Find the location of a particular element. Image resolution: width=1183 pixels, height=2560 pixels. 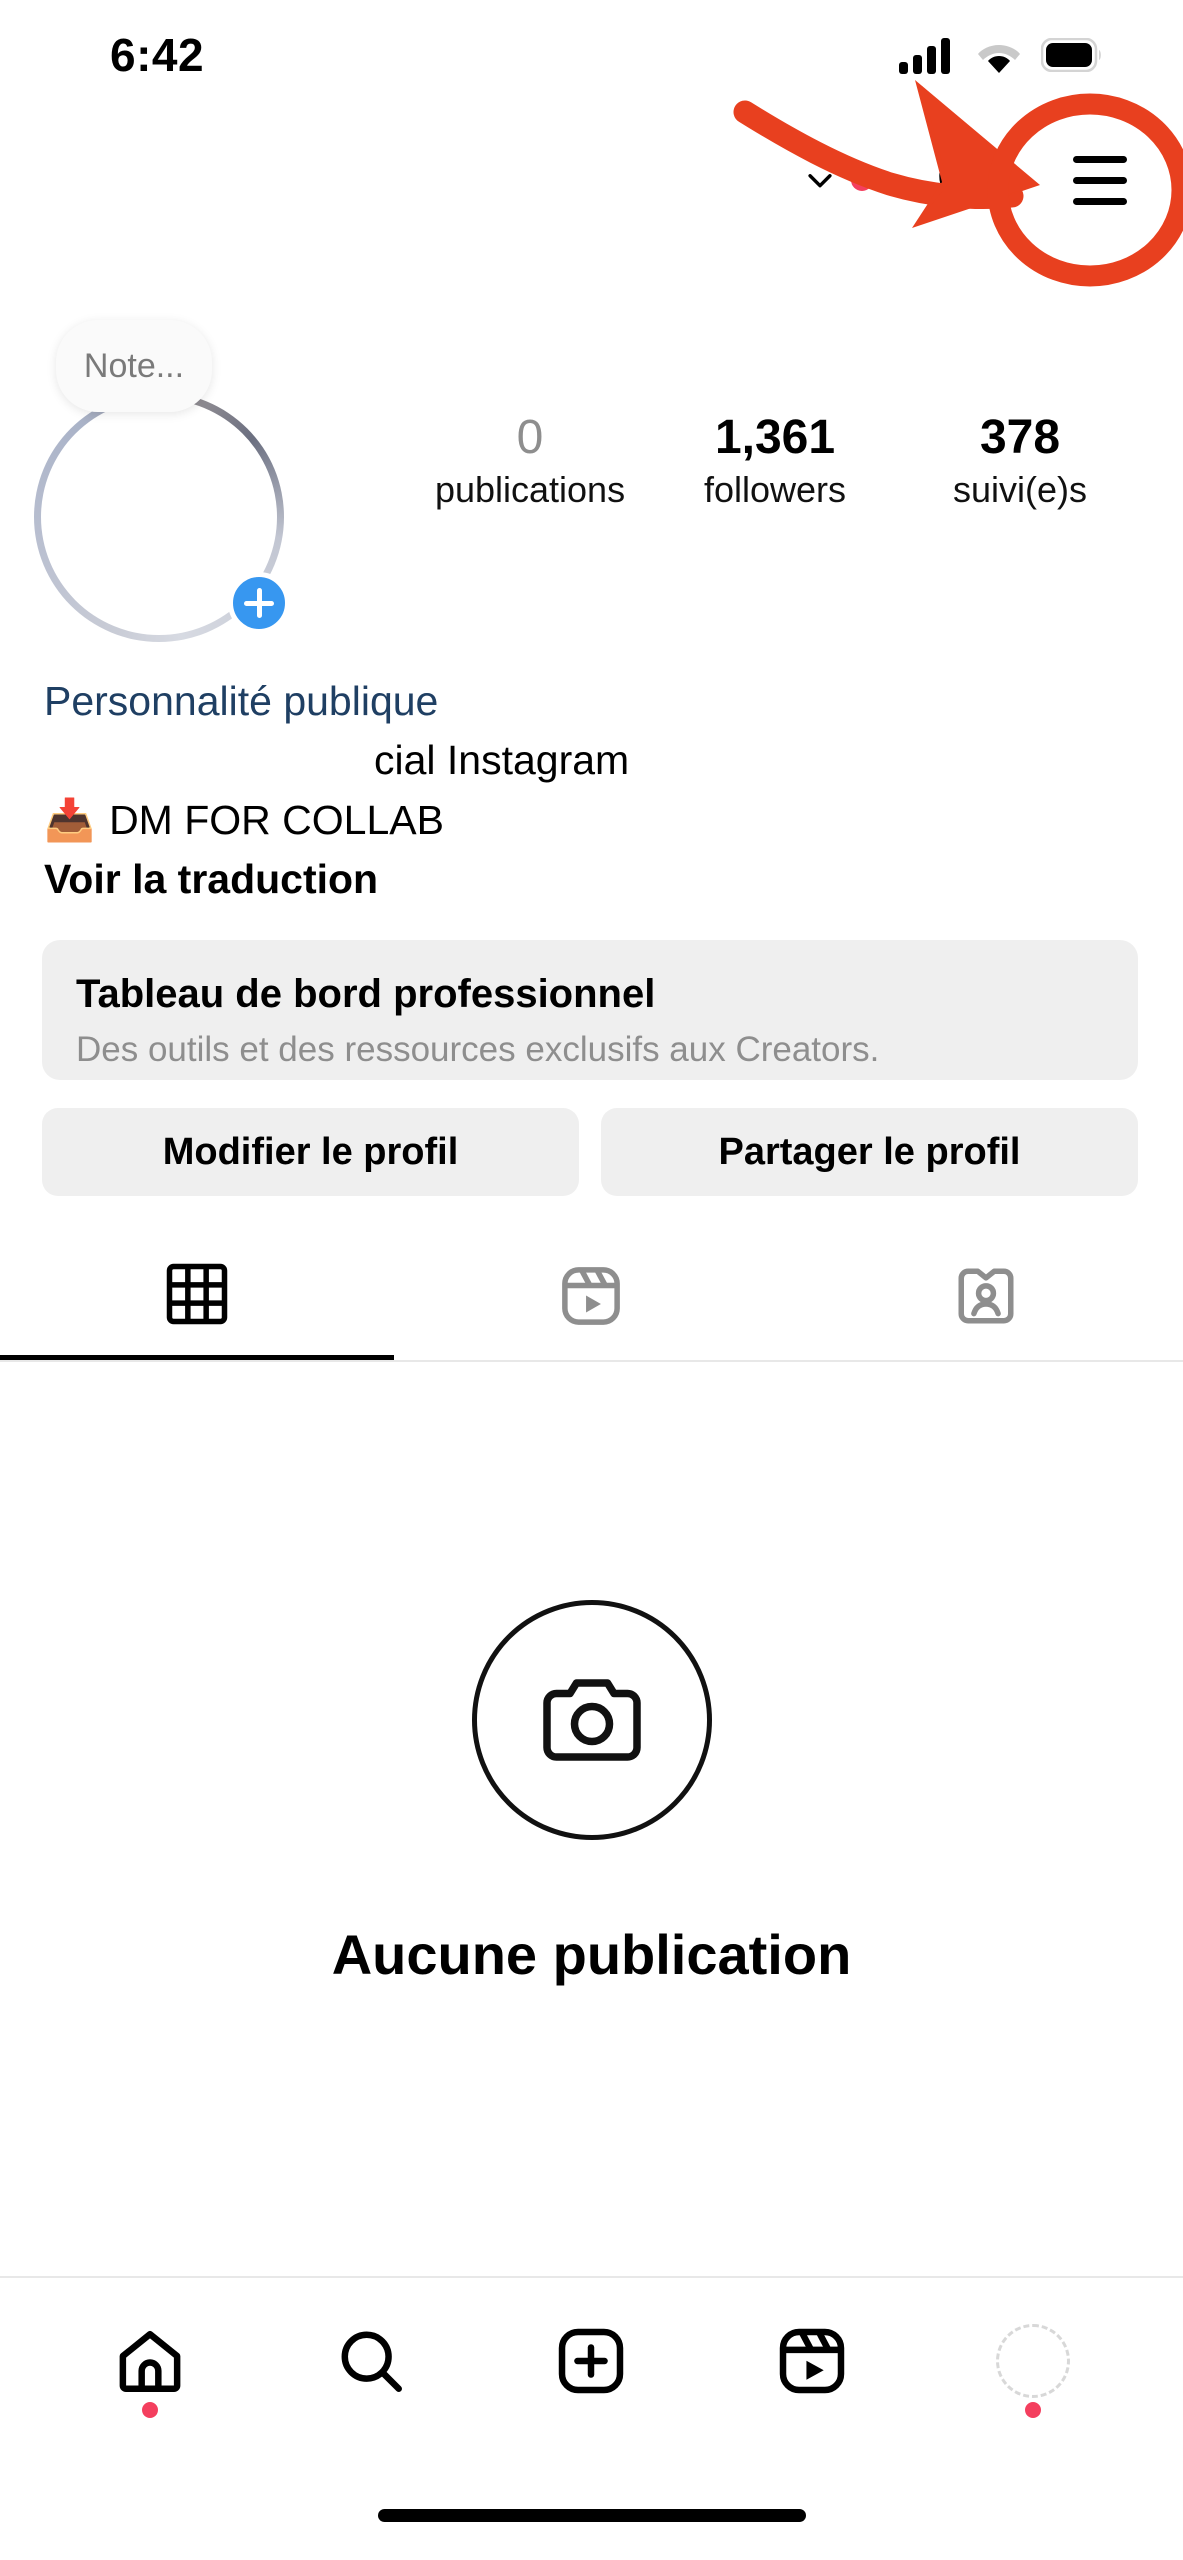

status-bar: 6:42 is located at coordinates (591, 55).